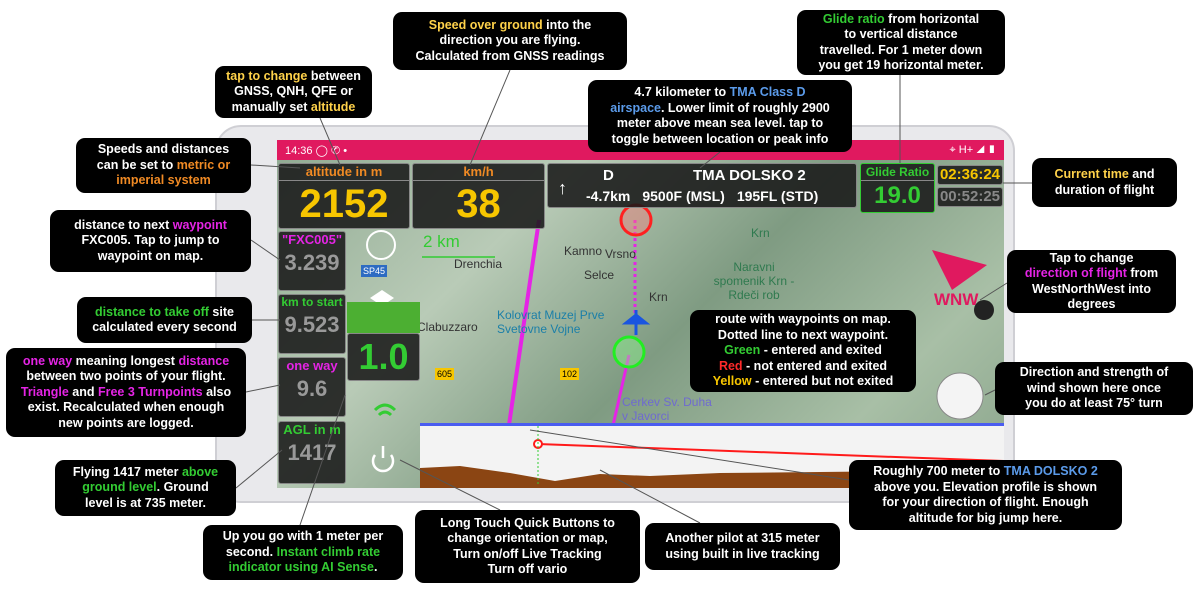 This screenshot has height=597, width=1204. I want to click on callout-line: level is at 735 meter., so click(145, 504).